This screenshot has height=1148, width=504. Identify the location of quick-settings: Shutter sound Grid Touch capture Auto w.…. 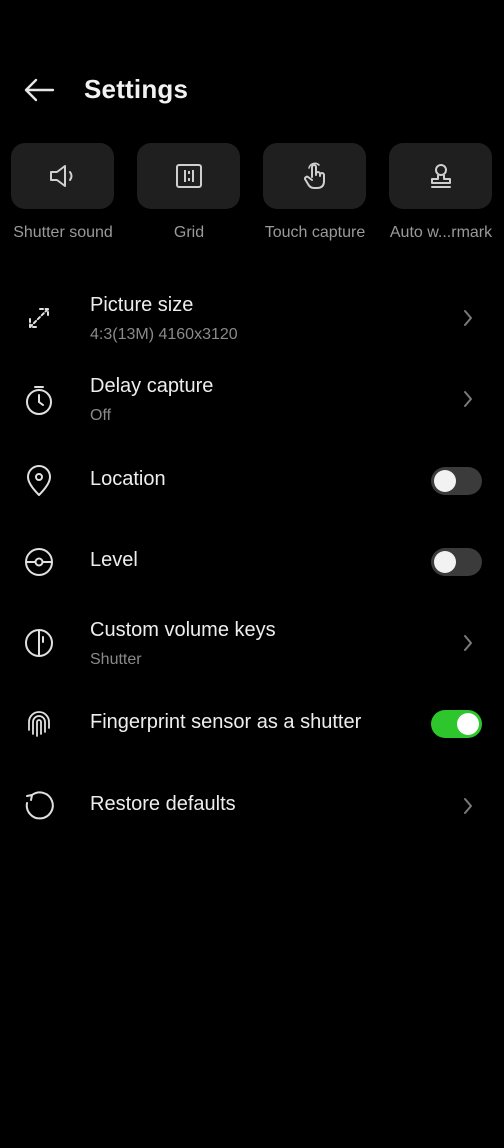
(252, 198).